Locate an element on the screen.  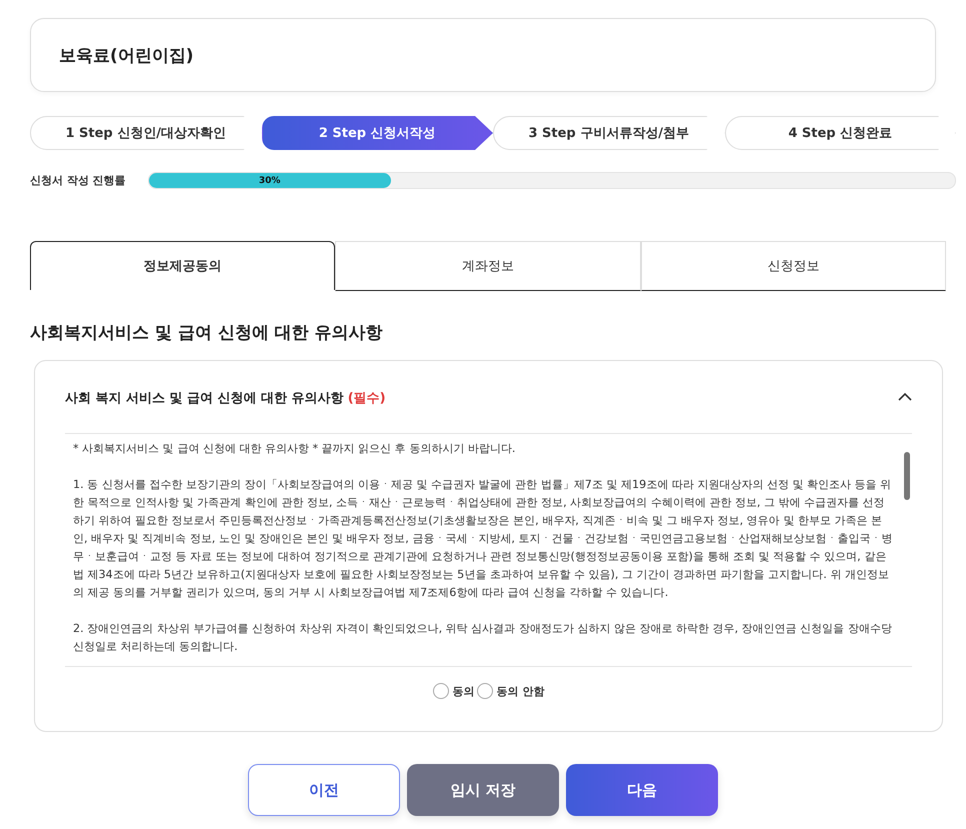
radio-option: 동의 is located at coordinates (453, 691).